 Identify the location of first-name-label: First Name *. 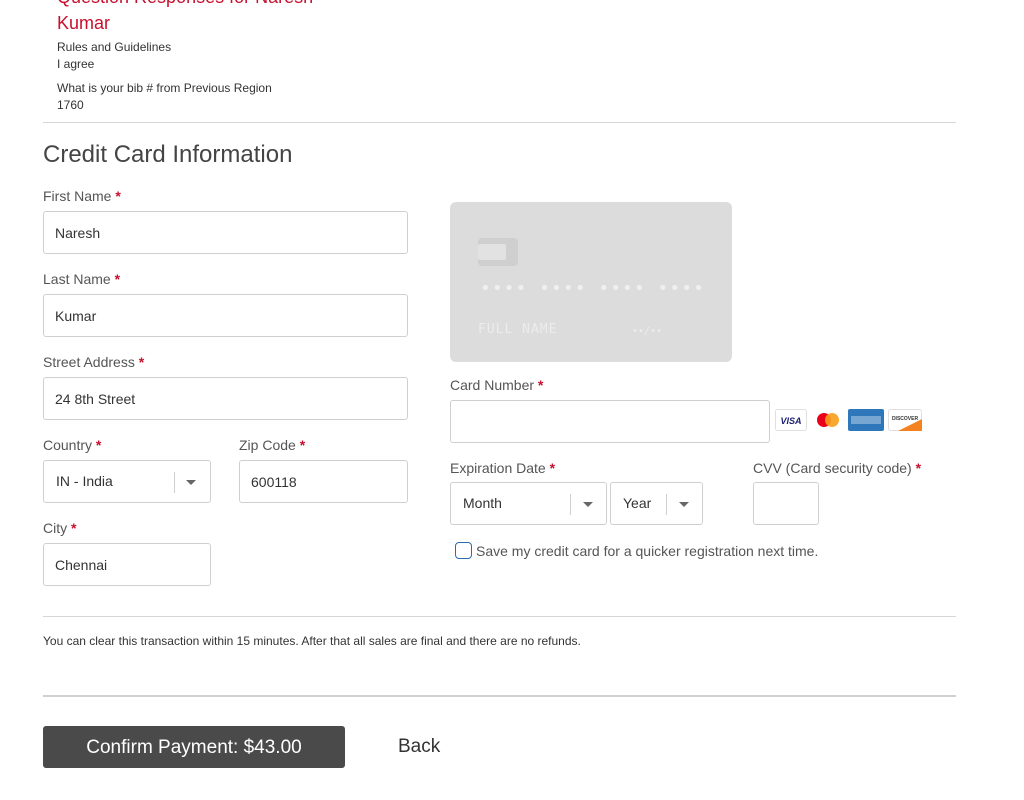
(82, 196).